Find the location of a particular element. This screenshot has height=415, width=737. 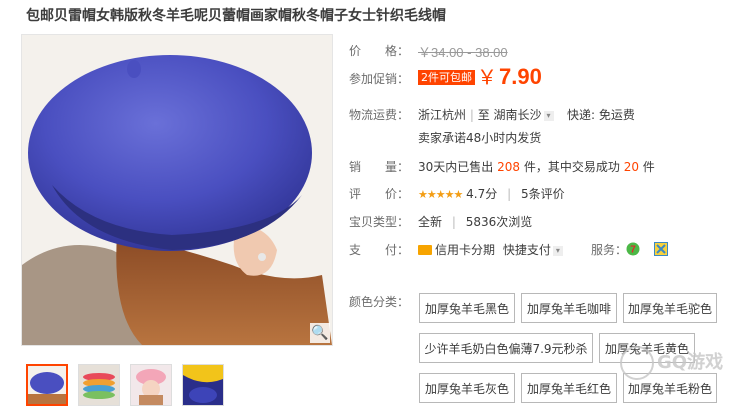

rating-score: 4.7分 is located at coordinates (482, 194).